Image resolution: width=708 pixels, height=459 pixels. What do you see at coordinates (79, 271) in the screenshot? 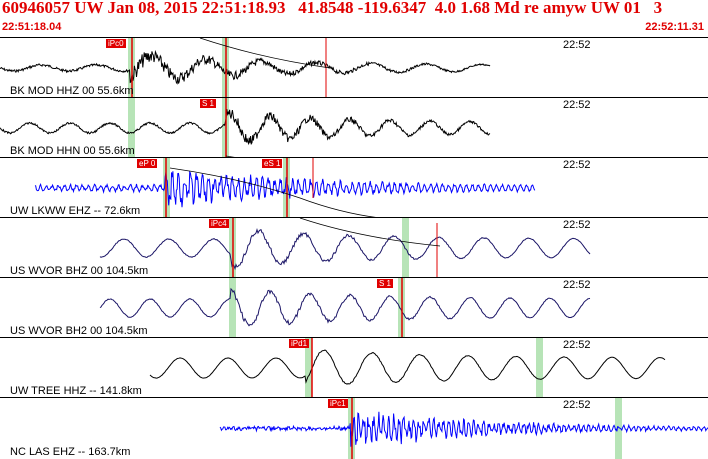
I see `station-label: US WVOR BHZ 00 104.5km` at bounding box center [79, 271].